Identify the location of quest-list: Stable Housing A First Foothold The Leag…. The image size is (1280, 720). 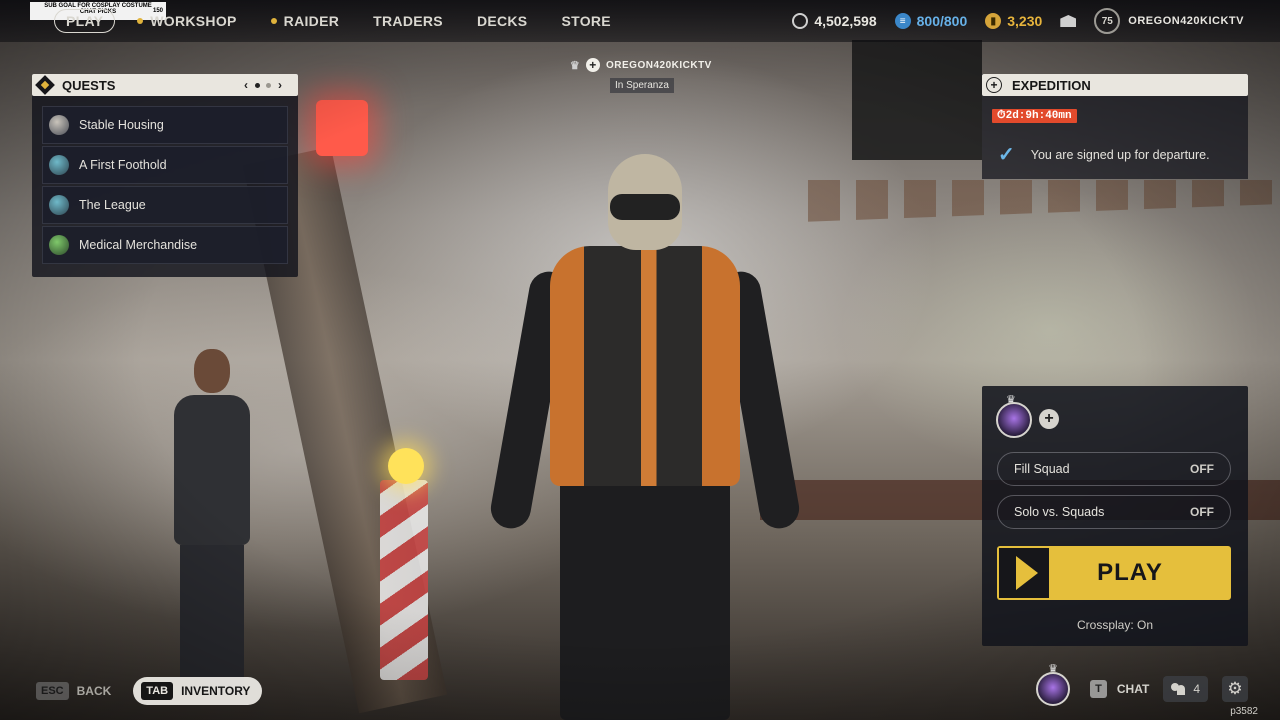
(165, 186).